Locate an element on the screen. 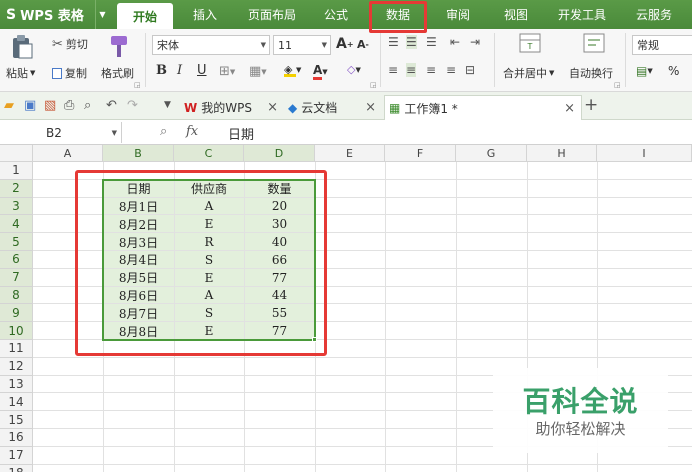 The image size is (692, 472). increase-indent-icon: ⇥ is located at coordinates (475, 42).